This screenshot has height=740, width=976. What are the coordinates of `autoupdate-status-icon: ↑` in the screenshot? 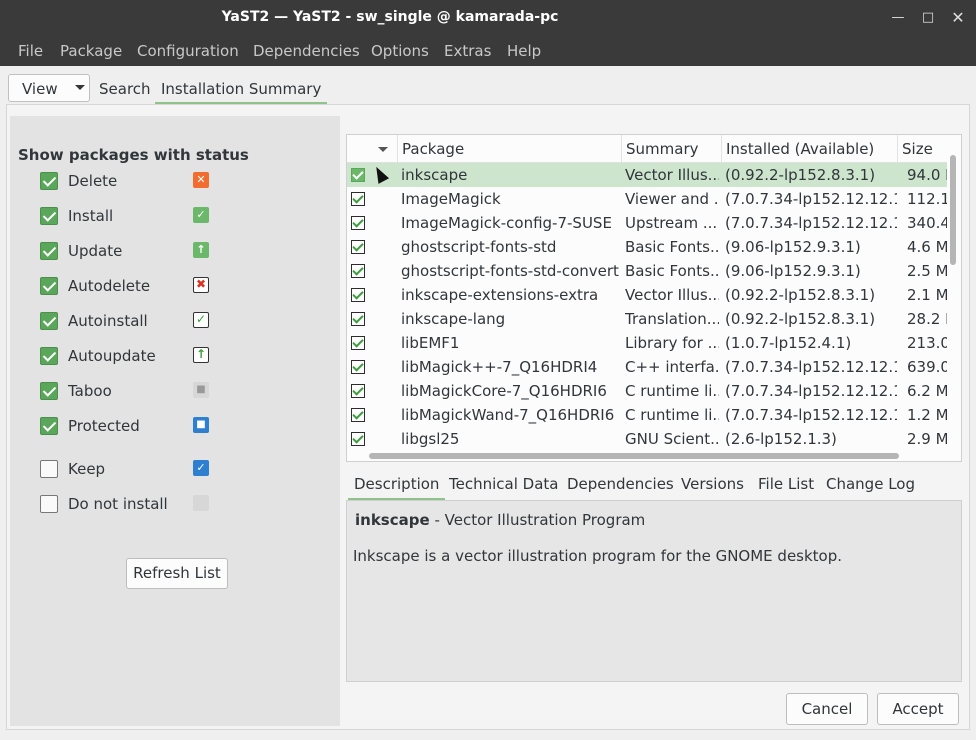 It's located at (201, 355).